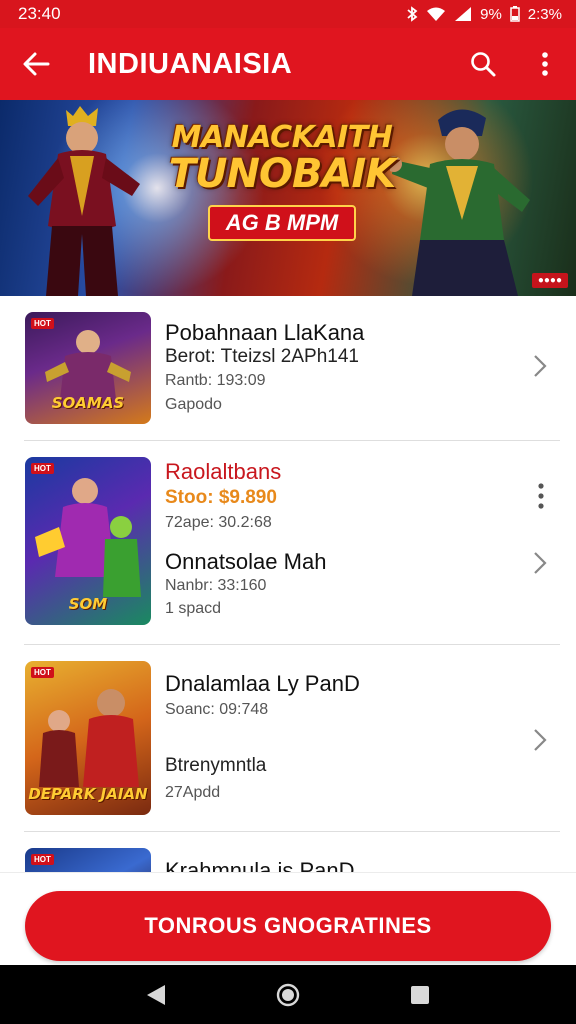  What do you see at coordinates (88, 541) in the screenshot?
I see `game-thumbnail: HOT SOM` at bounding box center [88, 541].